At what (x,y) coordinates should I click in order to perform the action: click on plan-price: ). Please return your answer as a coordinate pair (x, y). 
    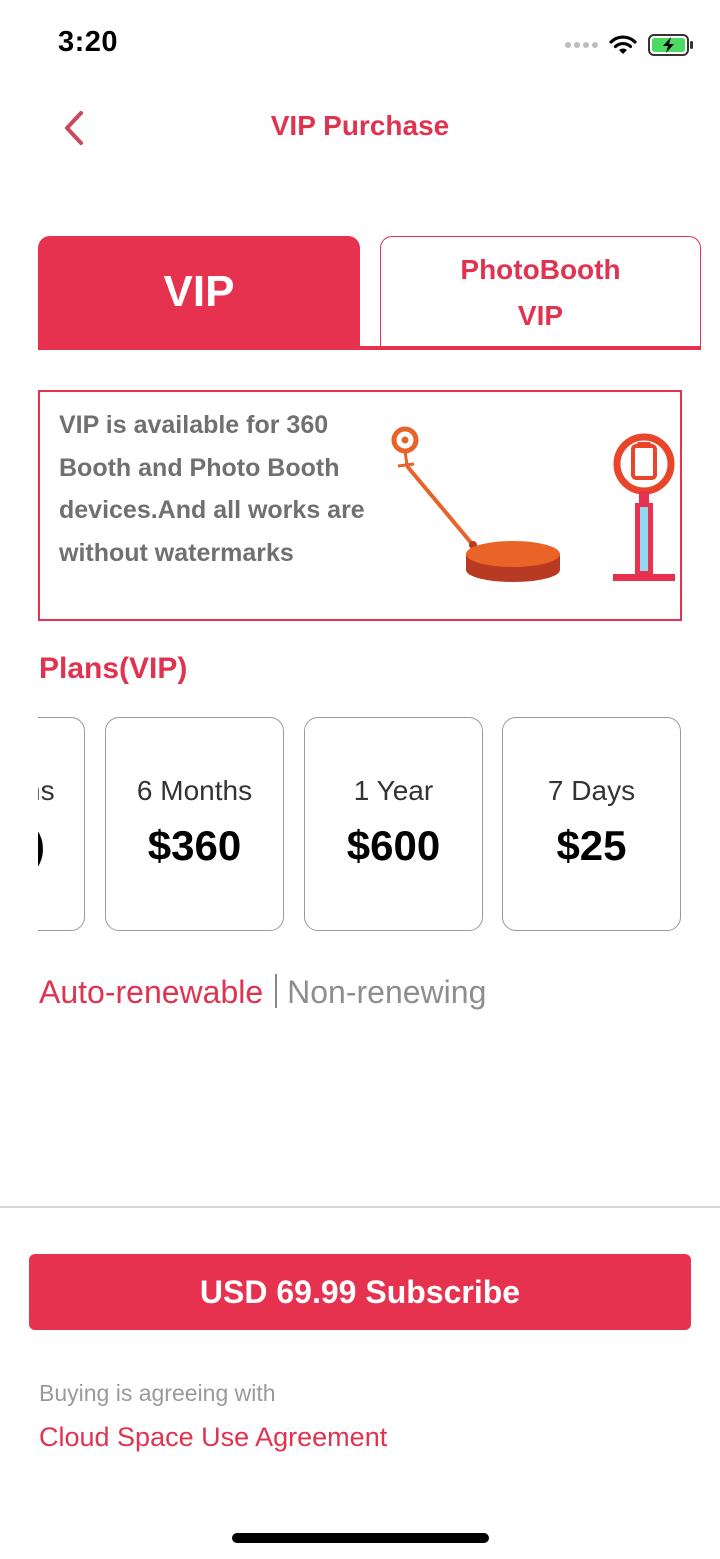
    Looking at the image, I should click on (61, 846).